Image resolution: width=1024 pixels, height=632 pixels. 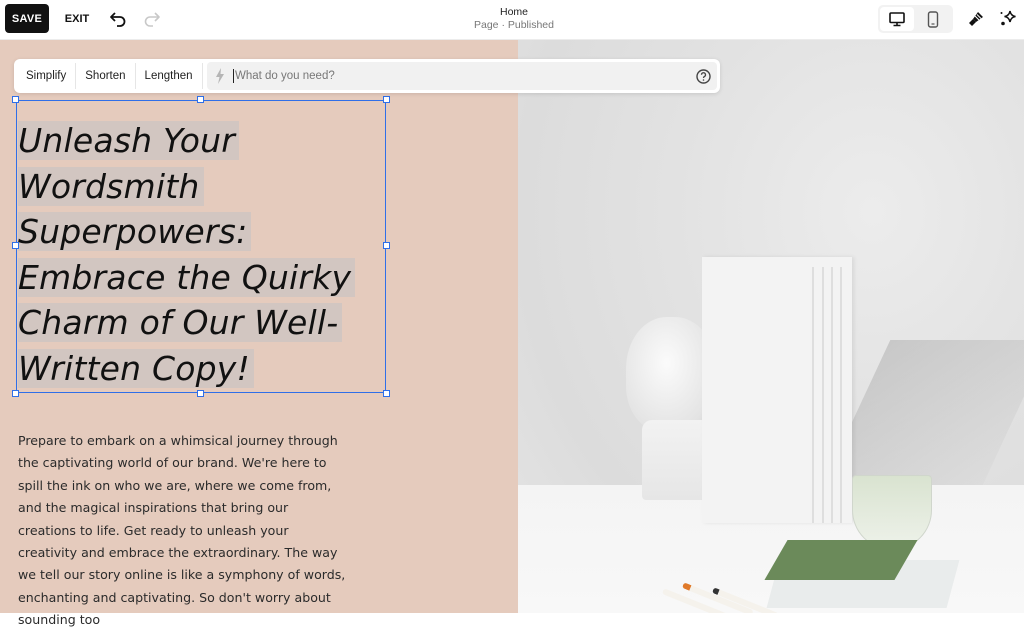 I want to click on resize-handle-bottom-left, so click(x=15, y=393).